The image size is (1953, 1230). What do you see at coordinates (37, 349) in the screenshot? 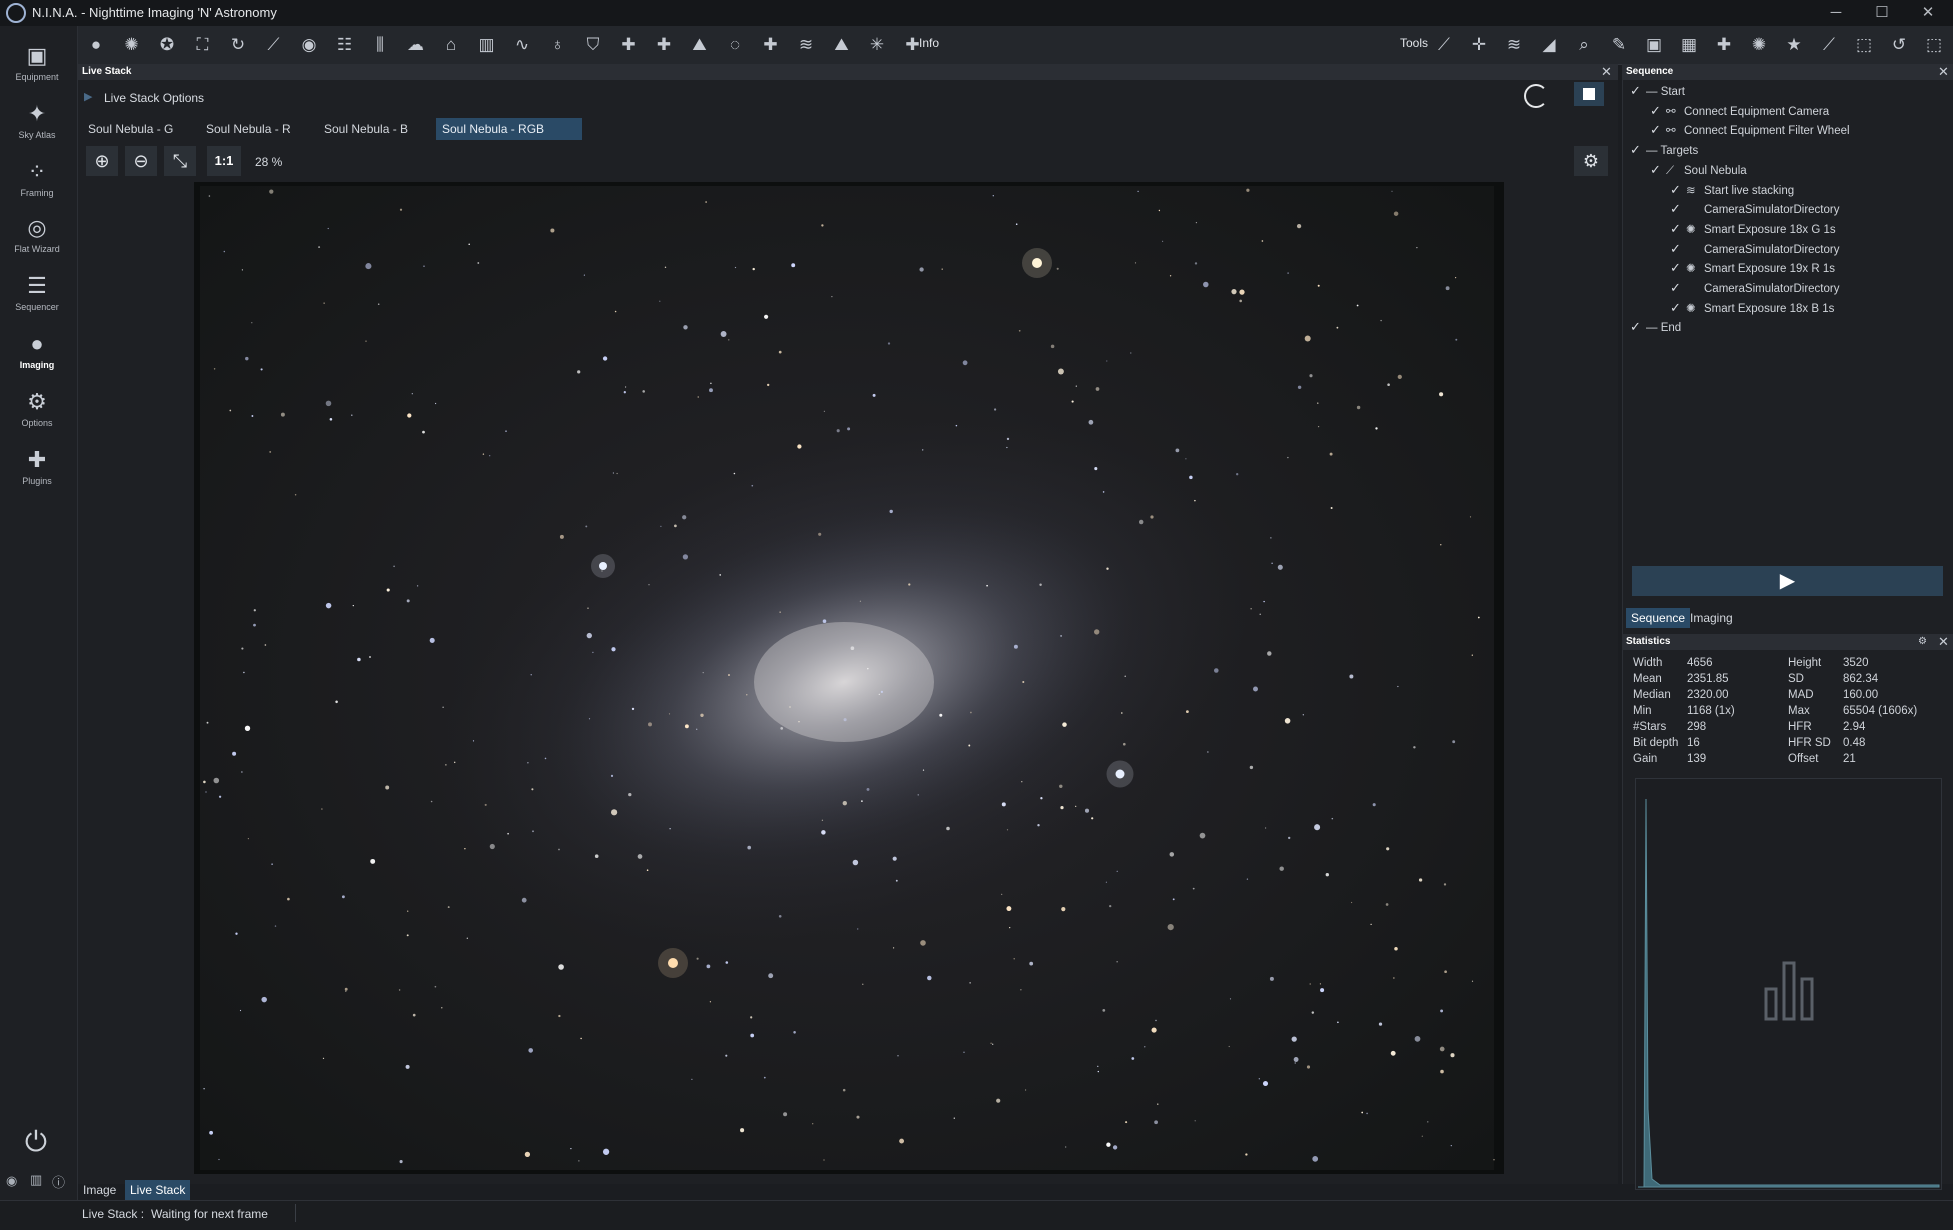
I see `nav-imaging: ● Imaging` at bounding box center [37, 349].